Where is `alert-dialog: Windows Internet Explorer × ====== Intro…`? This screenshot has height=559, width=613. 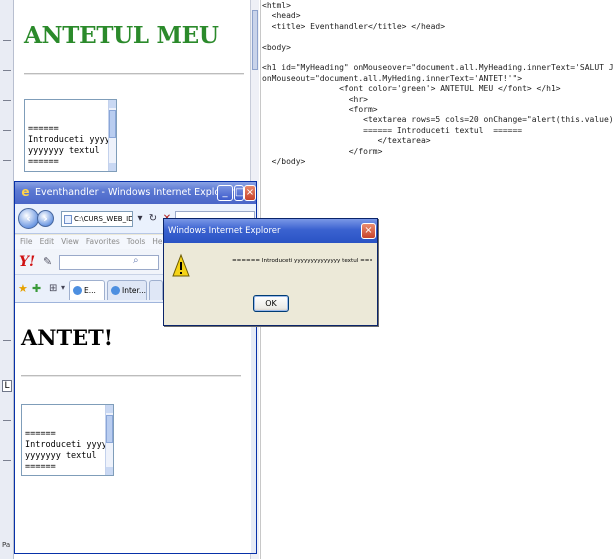 alert-dialog: Windows Internet Explorer × ====== Intro… is located at coordinates (270, 272).